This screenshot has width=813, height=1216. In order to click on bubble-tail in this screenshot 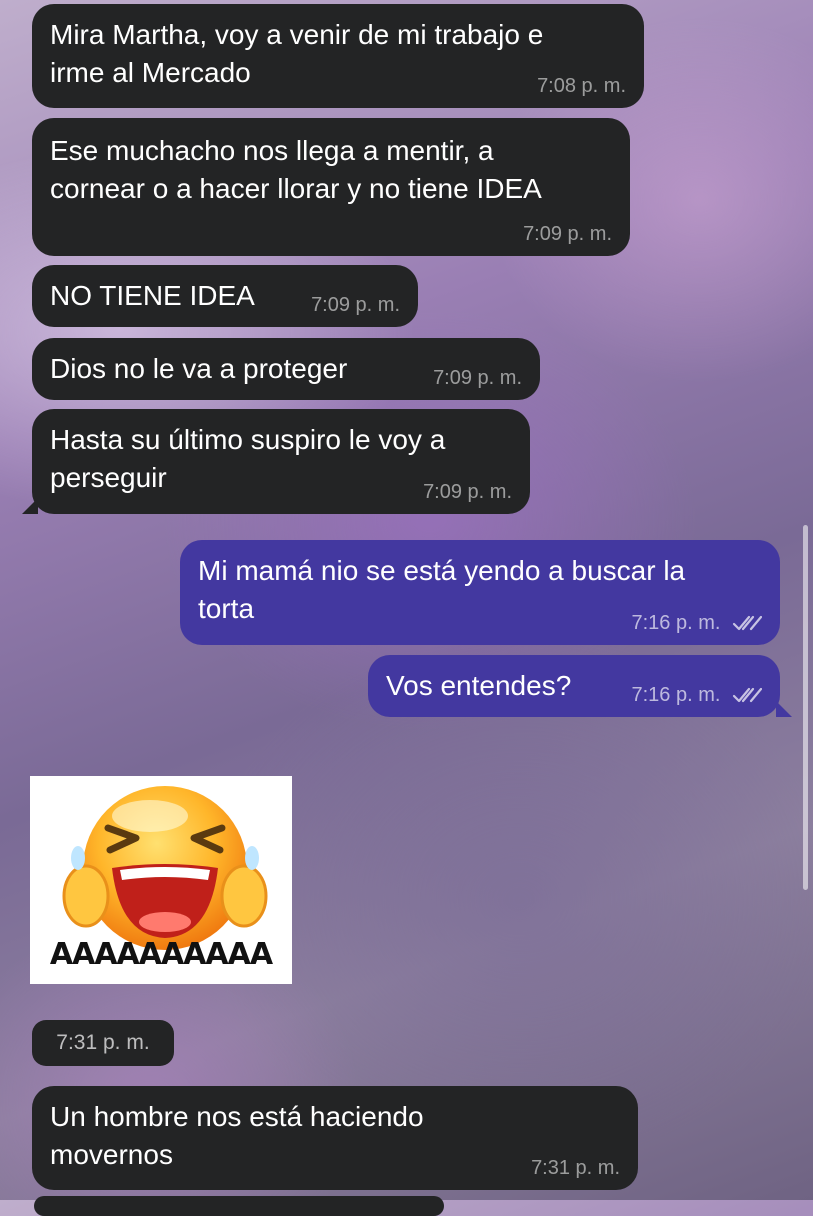, I will do `click(784, 709)`.